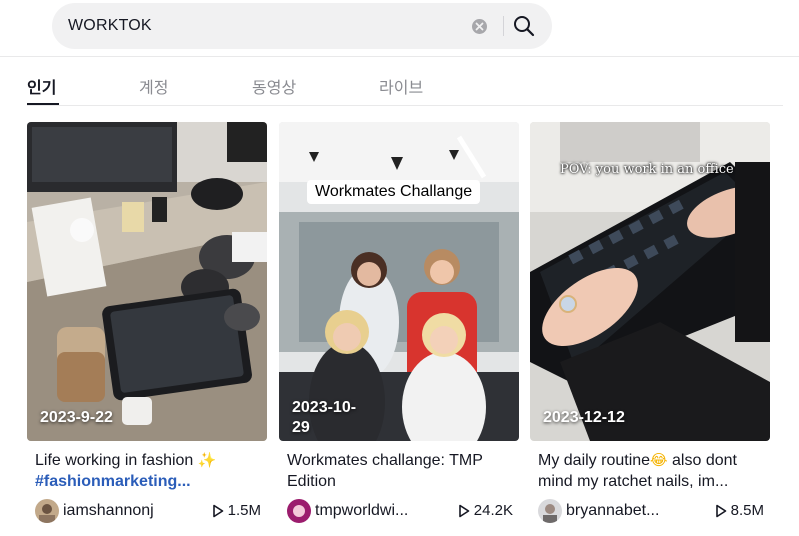 The width and height of the screenshot is (799, 536). Describe the element at coordinates (274, 86) in the screenshot. I see `tab-videos: 동영상` at that location.